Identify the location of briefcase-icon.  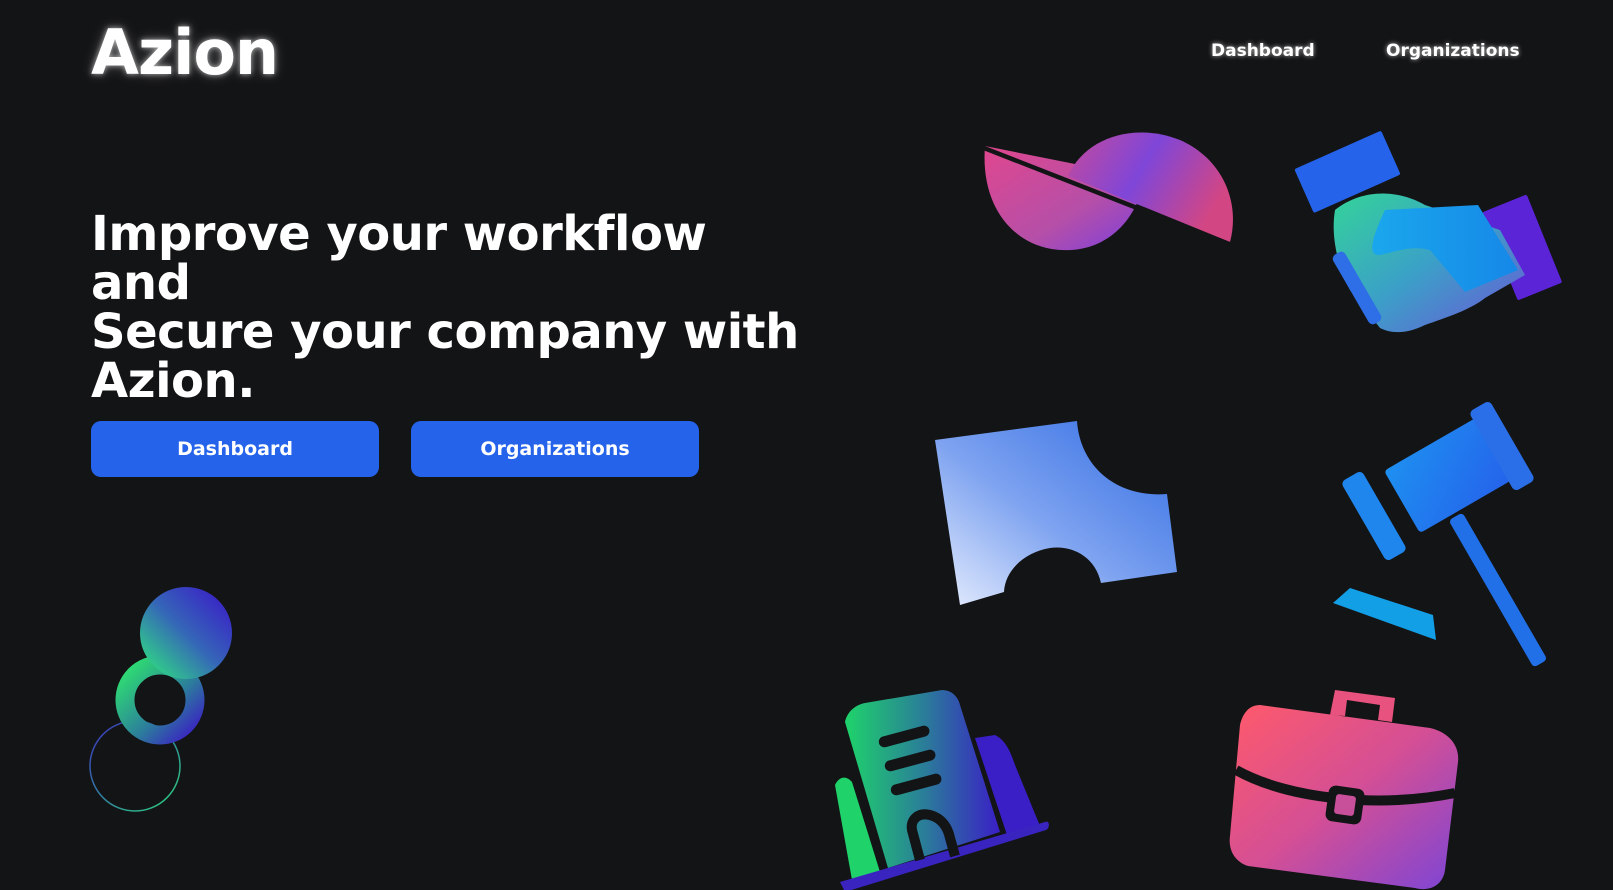
(1344, 790).